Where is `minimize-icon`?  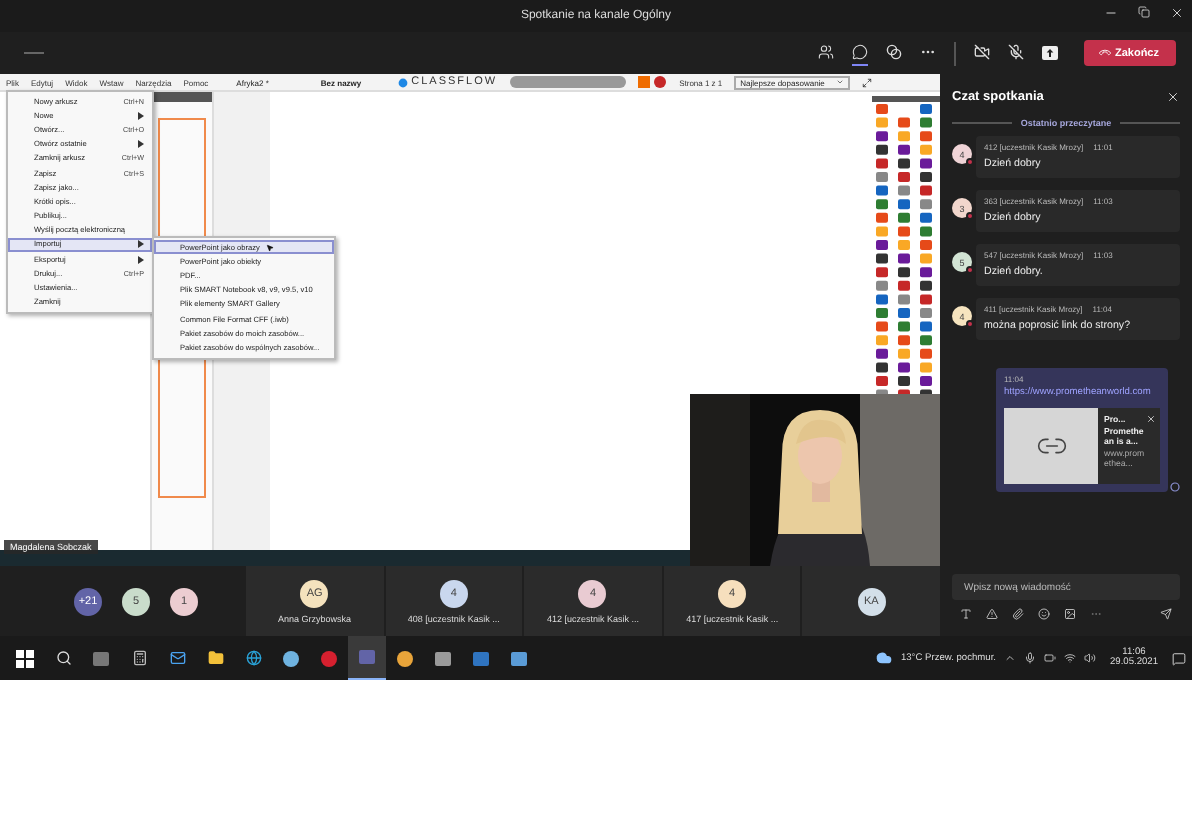 minimize-icon is located at coordinates (1111, 13).